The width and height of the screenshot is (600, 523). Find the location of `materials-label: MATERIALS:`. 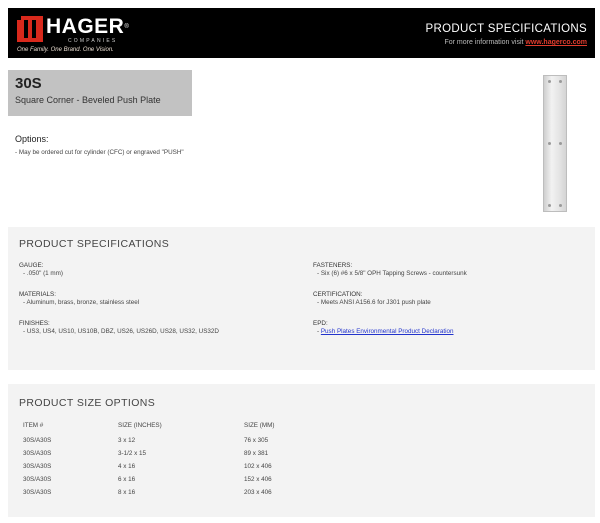

materials-label: MATERIALS: is located at coordinates (37, 294).